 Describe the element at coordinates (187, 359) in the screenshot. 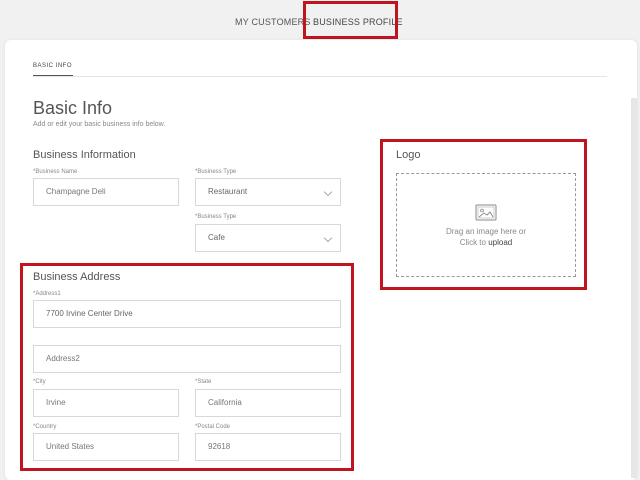

I see `address2-field: Address2` at that location.